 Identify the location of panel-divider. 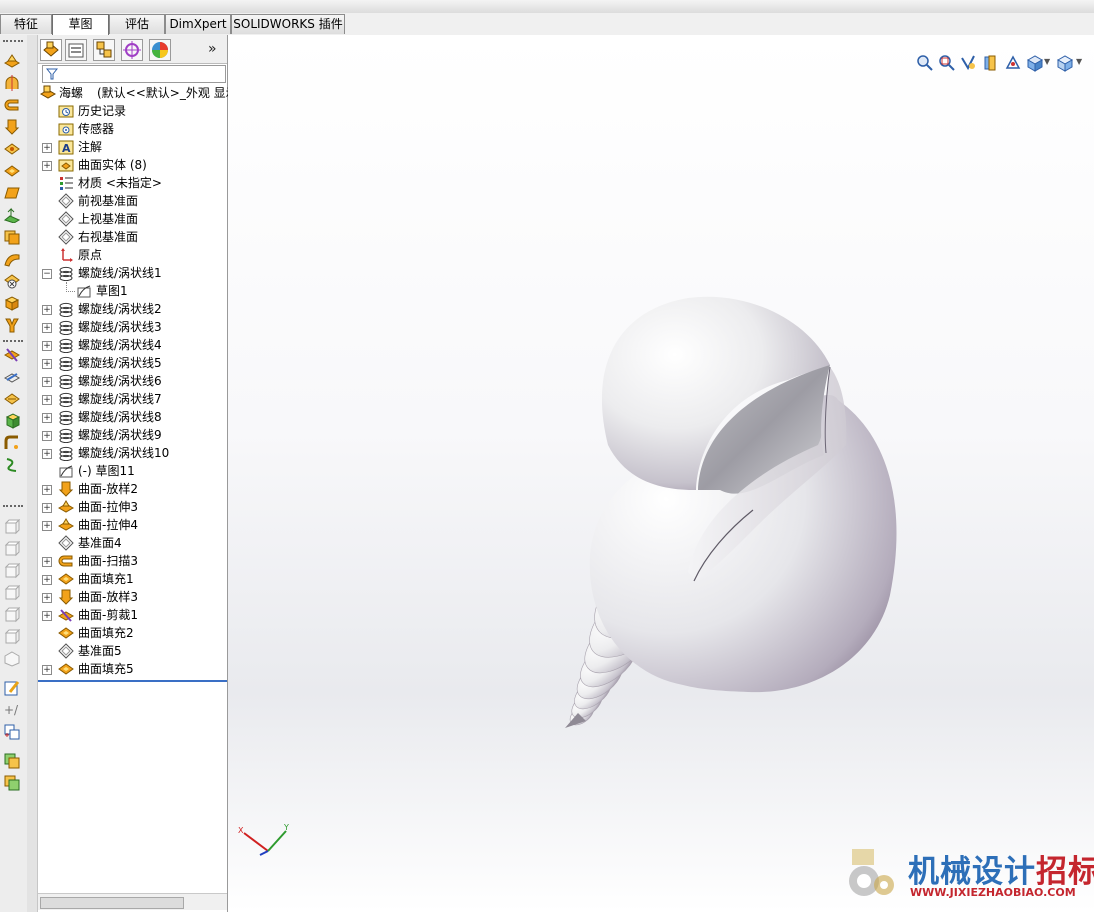
(32, 473).